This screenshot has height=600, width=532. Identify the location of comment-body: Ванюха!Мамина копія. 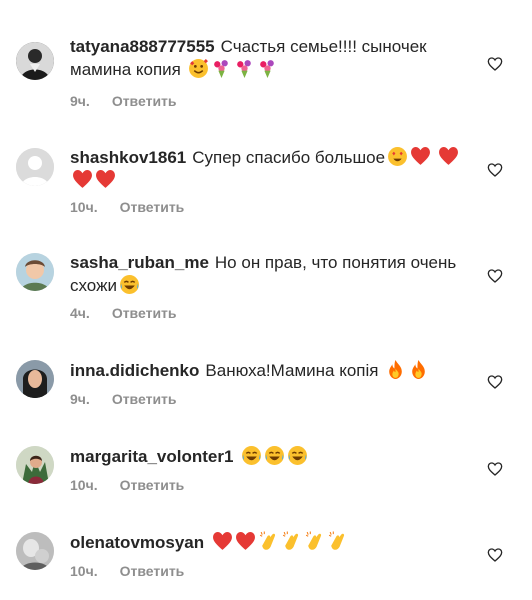
(292, 370).